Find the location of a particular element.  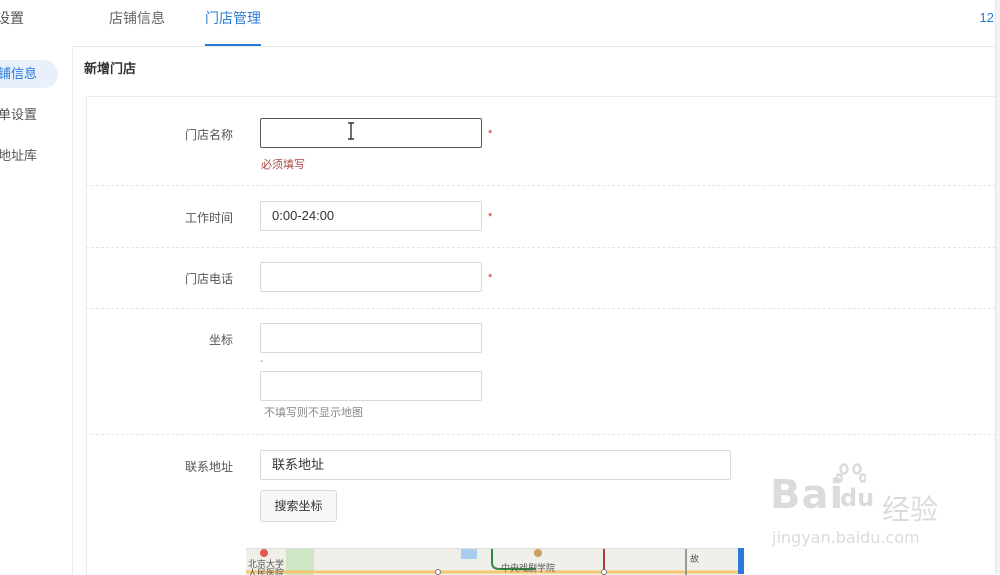

phone-required-mark: * is located at coordinates (490, 278).